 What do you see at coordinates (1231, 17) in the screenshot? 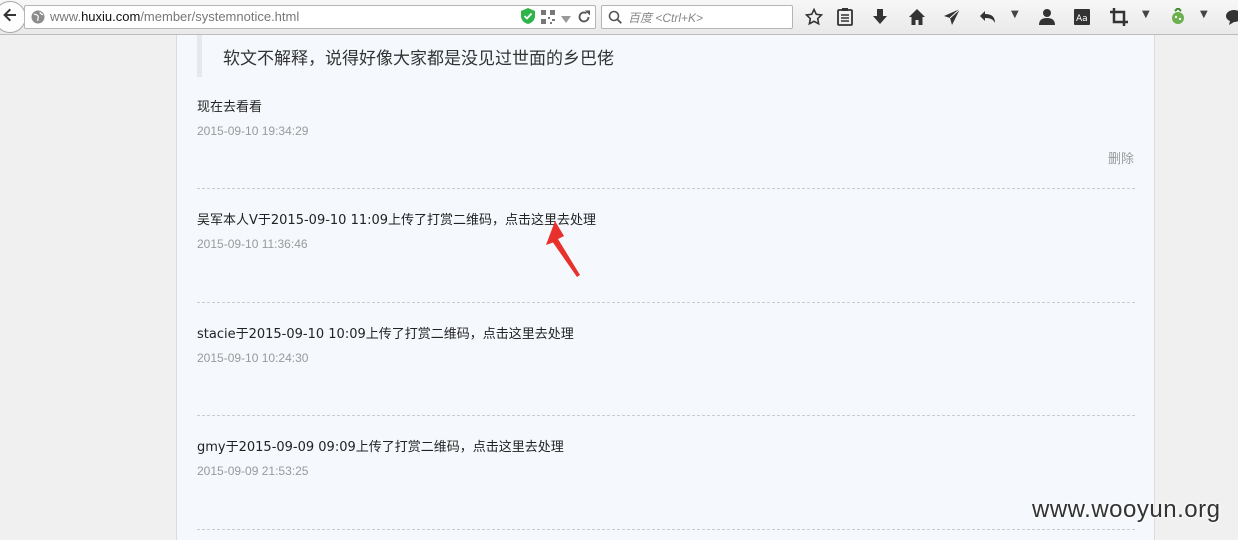
I see `chat-icon` at bounding box center [1231, 17].